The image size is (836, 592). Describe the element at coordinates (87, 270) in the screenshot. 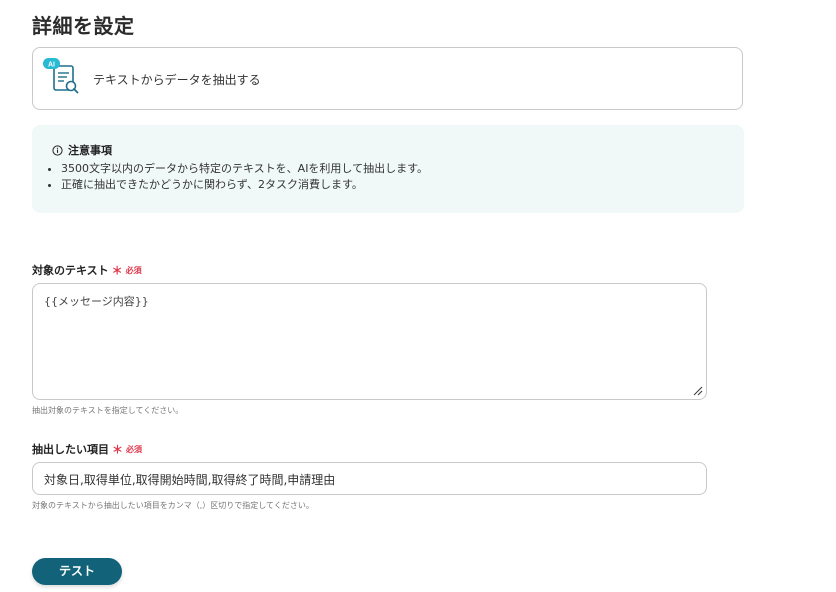

I see `target-text-label: 対象のテキスト ＊ 必須` at that location.